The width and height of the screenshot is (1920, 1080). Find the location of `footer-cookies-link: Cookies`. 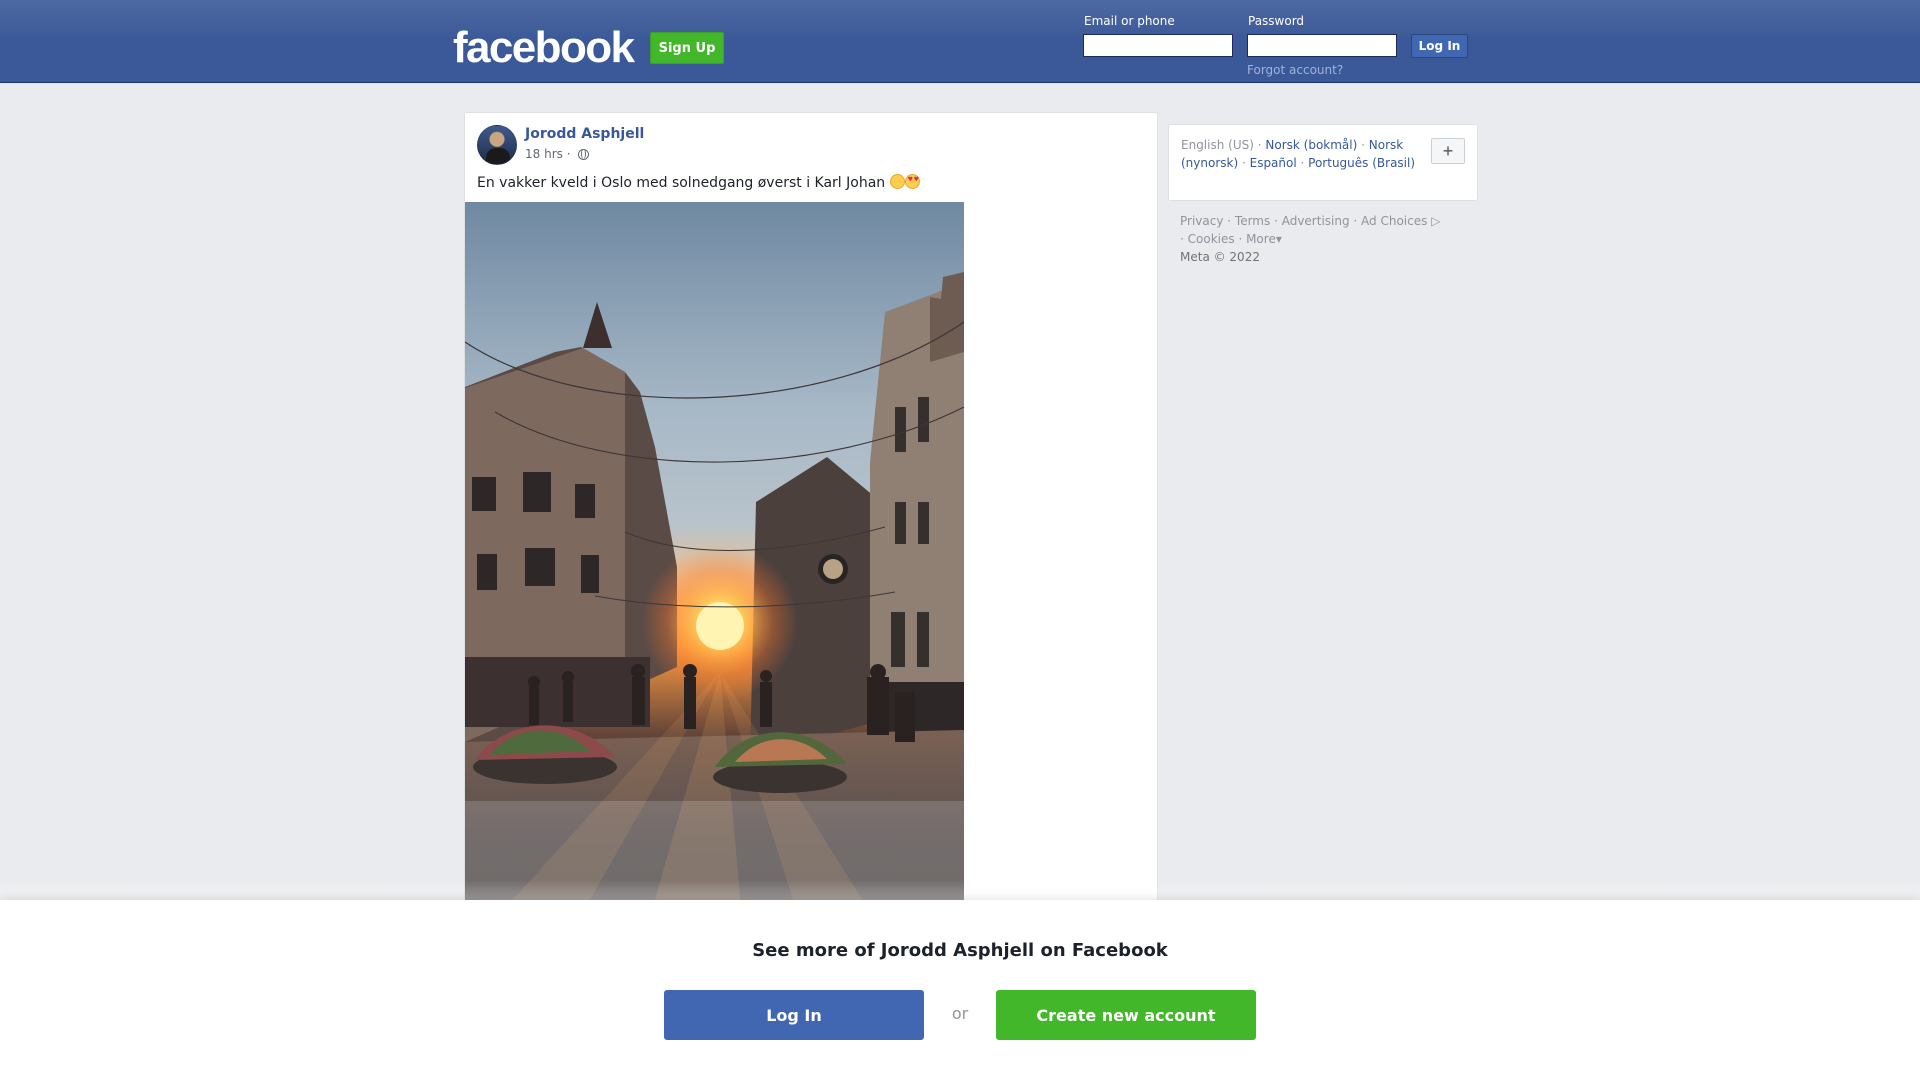

footer-cookies-link: Cookies is located at coordinates (1211, 239).